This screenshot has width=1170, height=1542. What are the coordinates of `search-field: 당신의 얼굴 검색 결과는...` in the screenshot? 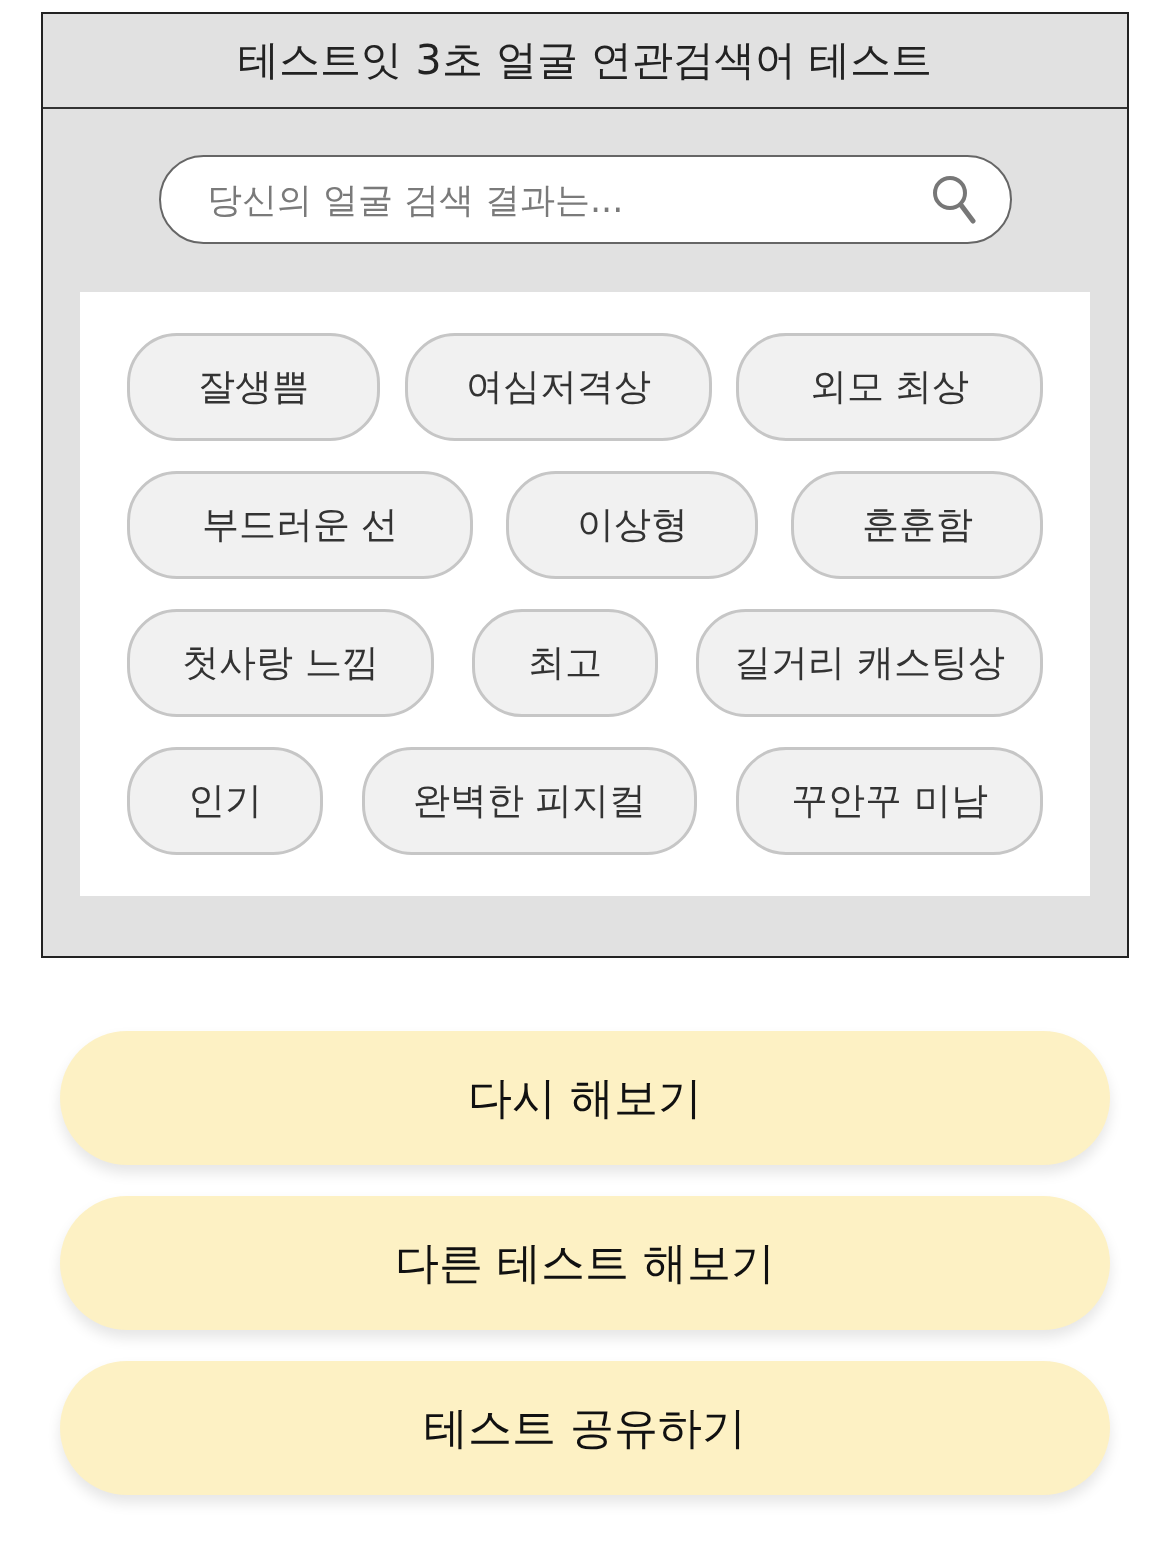 It's located at (585, 199).